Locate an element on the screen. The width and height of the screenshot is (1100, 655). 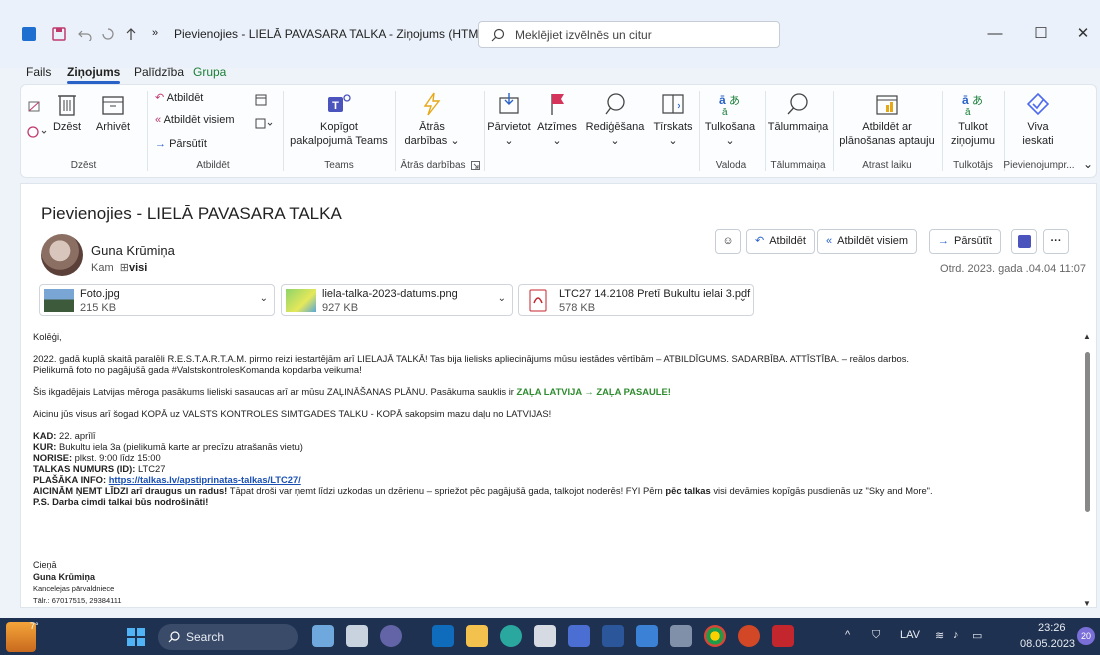
search-icon is located at coordinates (498, 35).